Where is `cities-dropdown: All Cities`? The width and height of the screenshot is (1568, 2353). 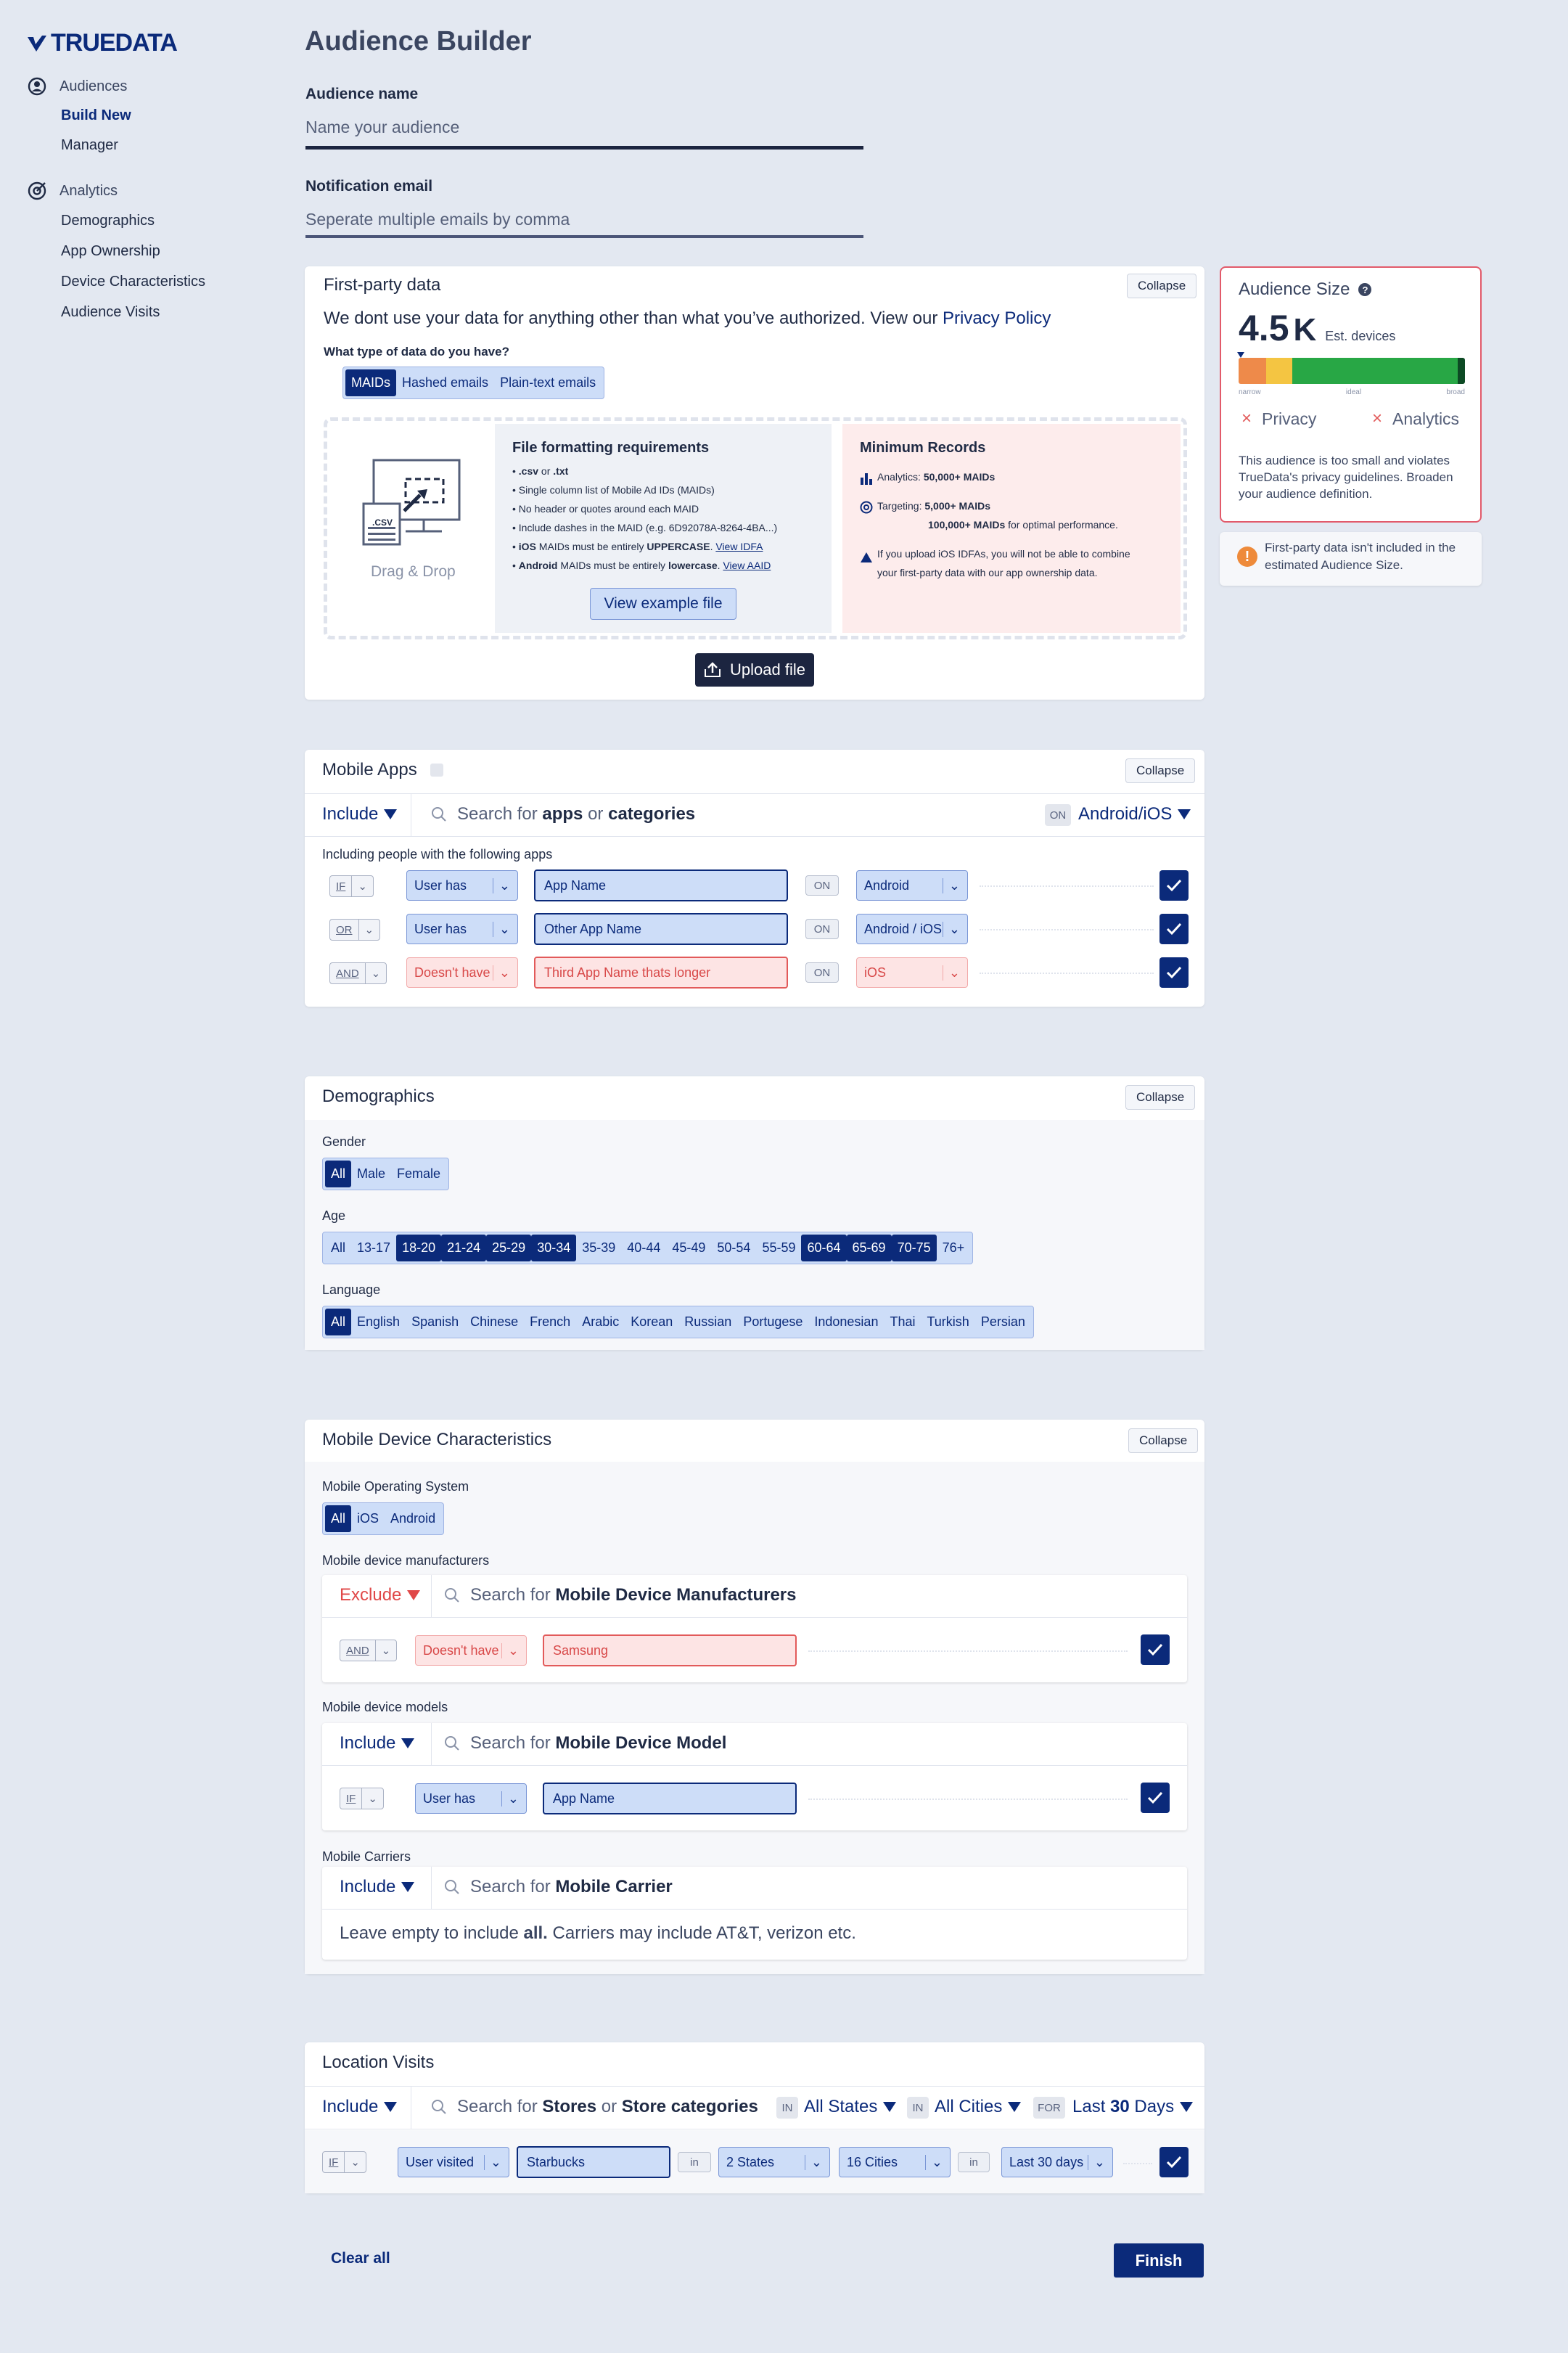 cities-dropdown: All Cities is located at coordinates (978, 2107).